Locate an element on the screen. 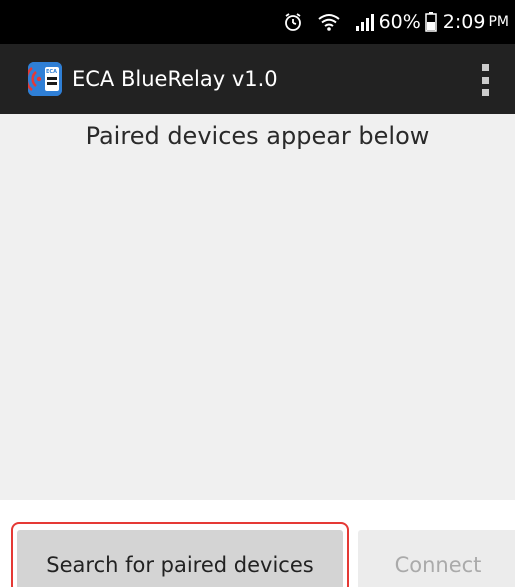 Image resolution: width=515 pixels, height=587 pixels. app-logo-icon: ECA is located at coordinates (45, 79).